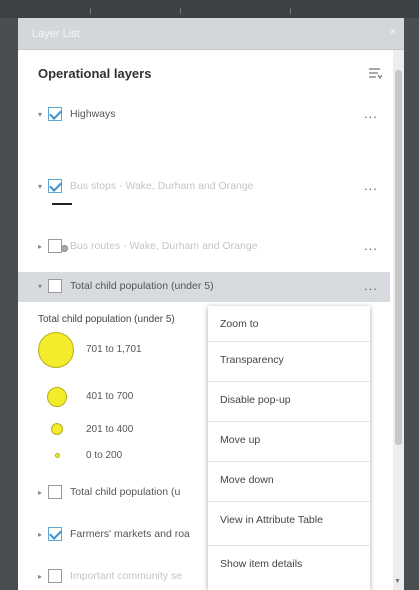 The height and width of the screenshot is (590, 419). Describe the element at coordinates (289, 362) in the screenshot. I see `menu-item-transparency: Transparency` at that location.